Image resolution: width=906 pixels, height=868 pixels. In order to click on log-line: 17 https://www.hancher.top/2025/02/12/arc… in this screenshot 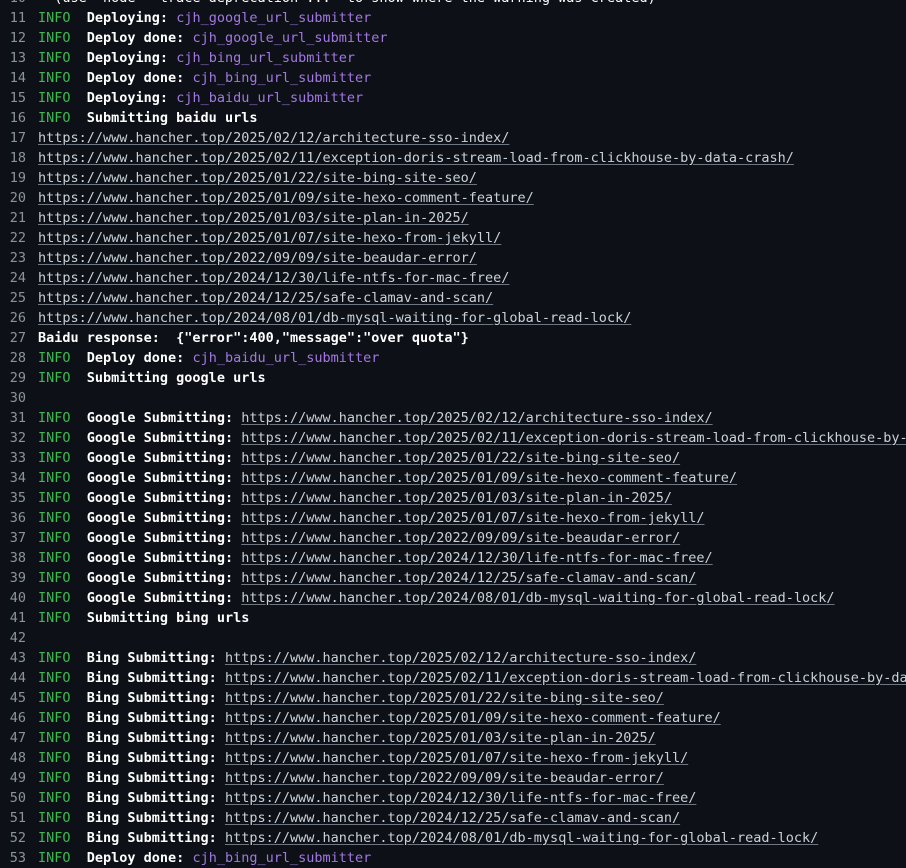, I will do `click(453, 138)`.